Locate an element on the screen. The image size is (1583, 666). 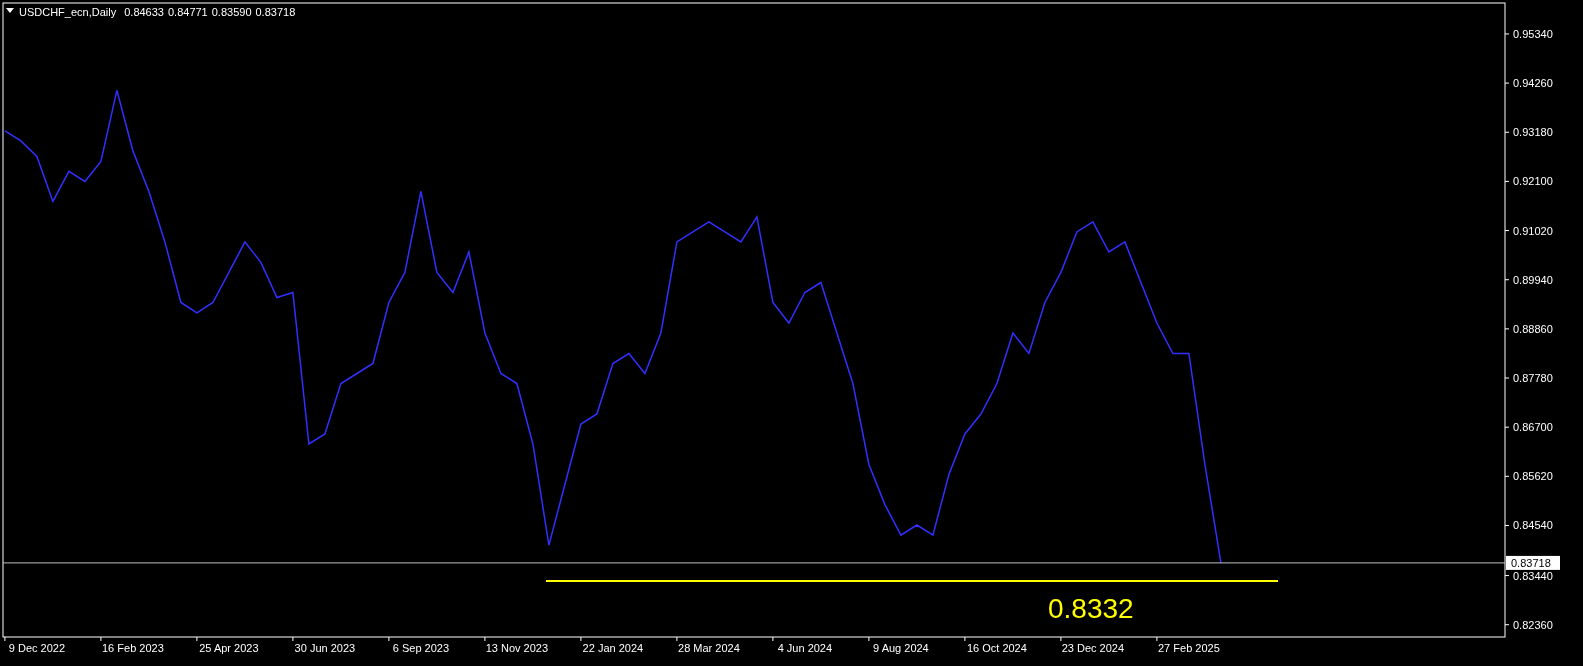
price-axis-label: 0.93180 is located at coordinates (1533, 132).